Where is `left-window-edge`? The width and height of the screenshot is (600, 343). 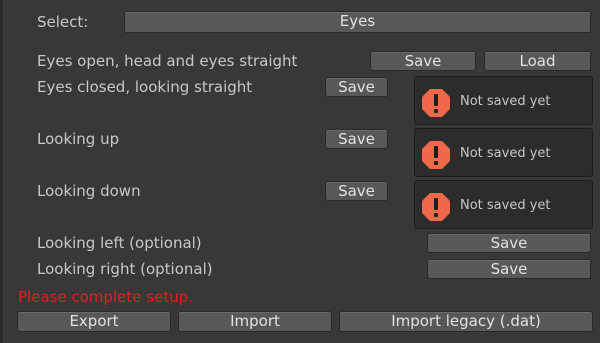 left-window-edge is located at coordinates (1, 171).